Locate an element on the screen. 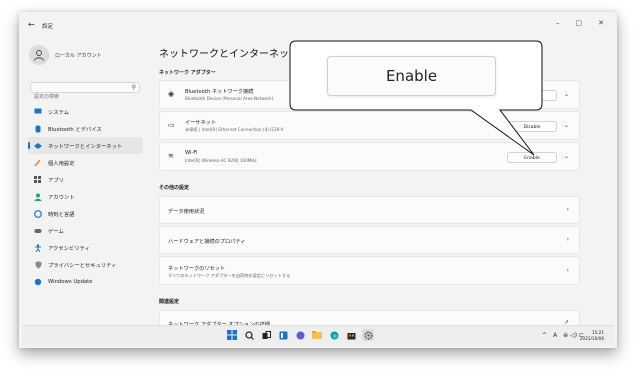 The width and height of the screenshot is (642, 389). taskbar: ^ A ⊕ ◁) ⊏ 15:21 2021/10/06 is located at coordinates (318, 335).